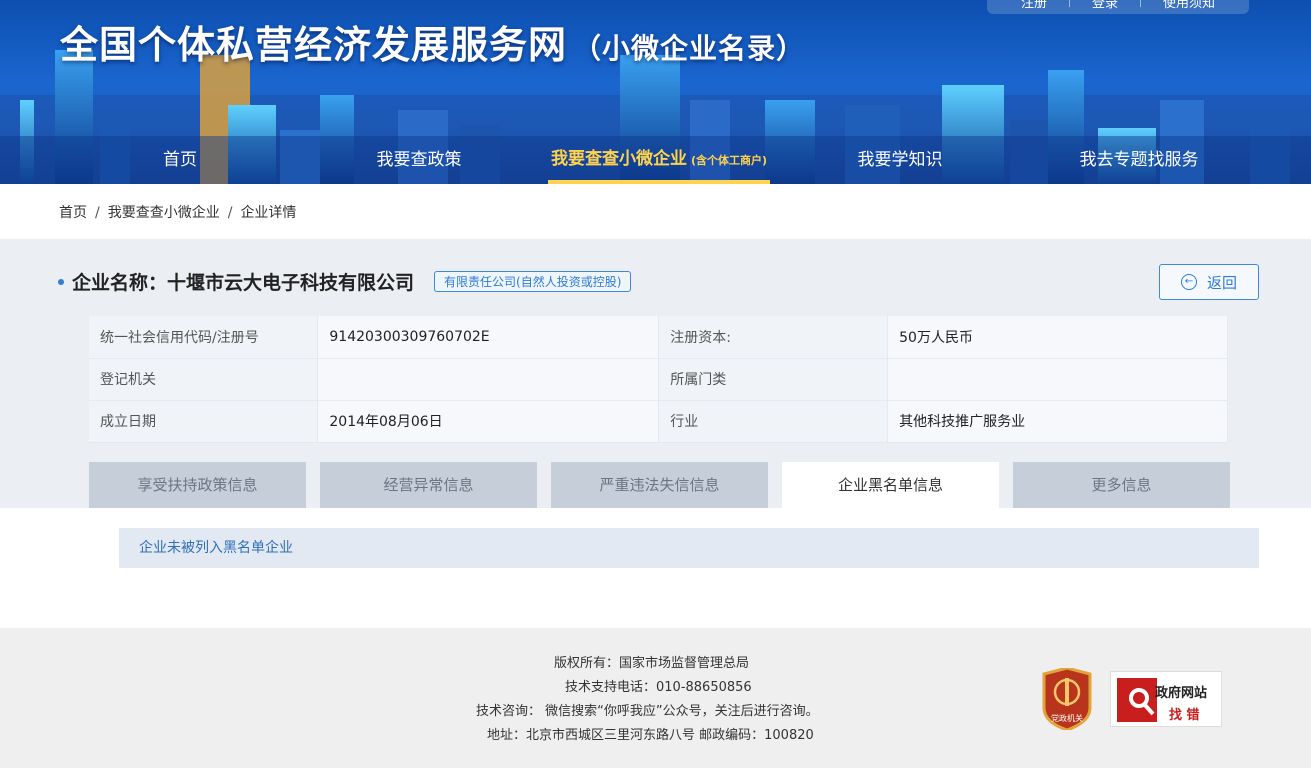 The height and width of the screenshot is (768, 1311). What do you see at coordinates (428, 485) in the screenshot?
I see `tab-abnormal-operation: 经营异常信息` at bounding box center [428, 485].